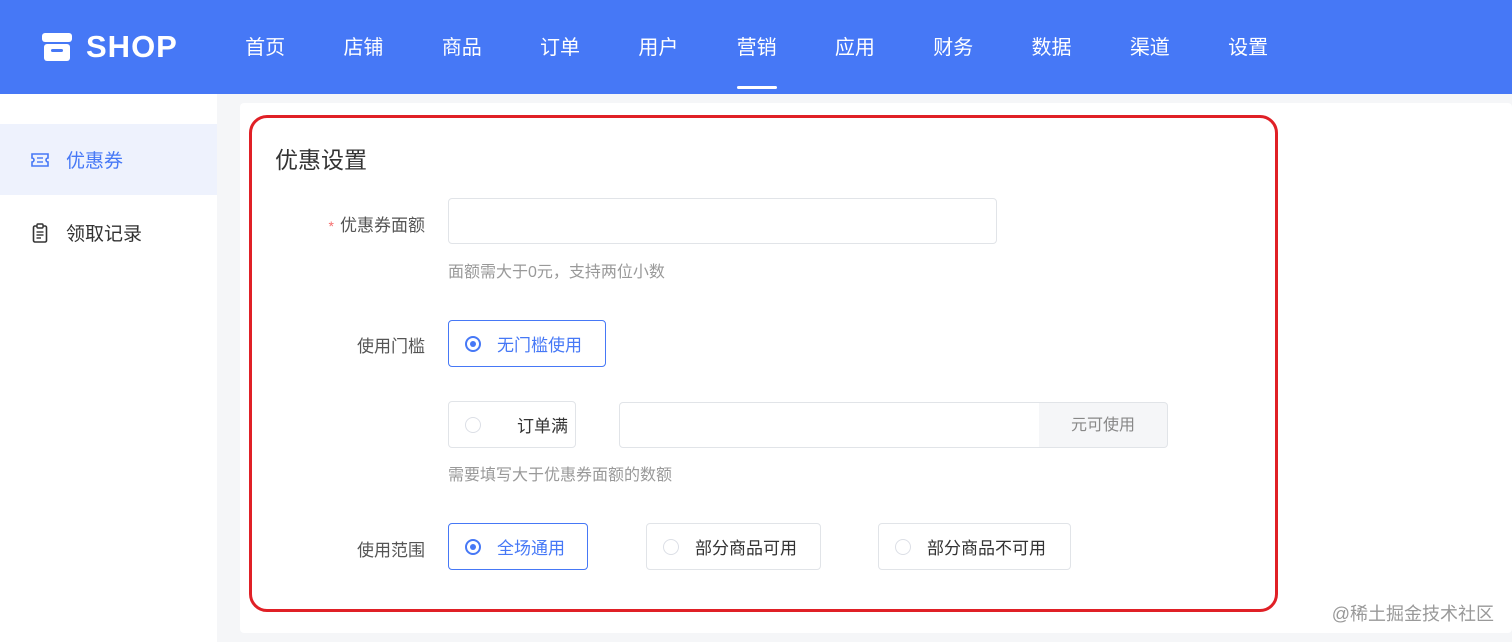 The image size is (1512, 642). I want to click on sidebar: 优惠券 领取记录, so click(108, 368).